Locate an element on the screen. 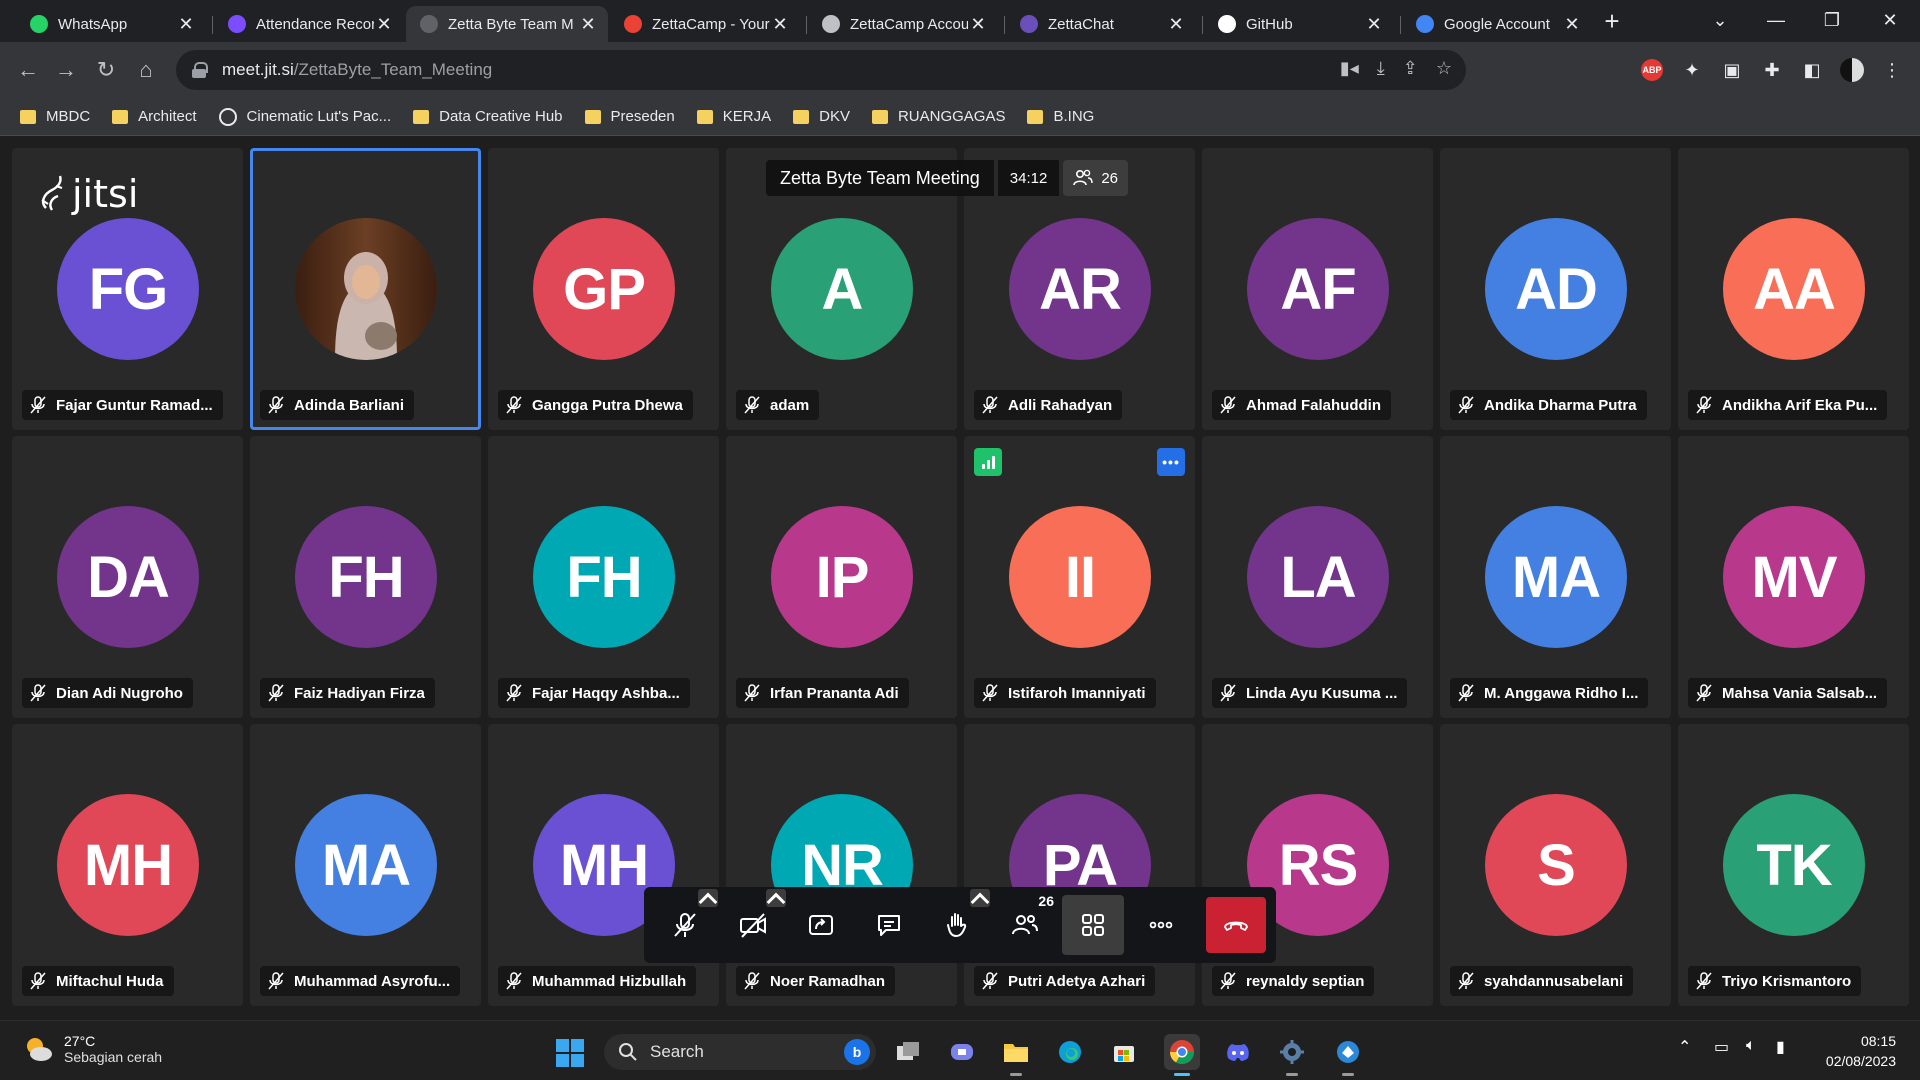  start-button is located at coordinates (570, 1053).